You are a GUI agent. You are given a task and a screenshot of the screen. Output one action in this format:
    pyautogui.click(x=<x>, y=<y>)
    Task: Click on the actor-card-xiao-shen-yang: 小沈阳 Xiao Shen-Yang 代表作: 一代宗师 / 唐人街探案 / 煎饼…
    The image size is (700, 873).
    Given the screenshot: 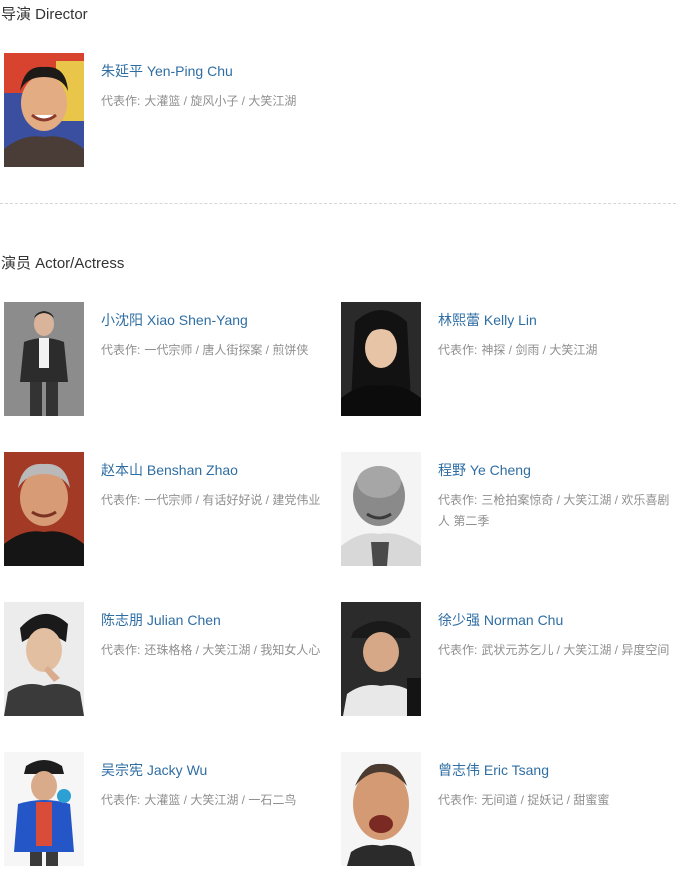 What is the action you would take?
    pyautogui.click(x=168, y=360)
    